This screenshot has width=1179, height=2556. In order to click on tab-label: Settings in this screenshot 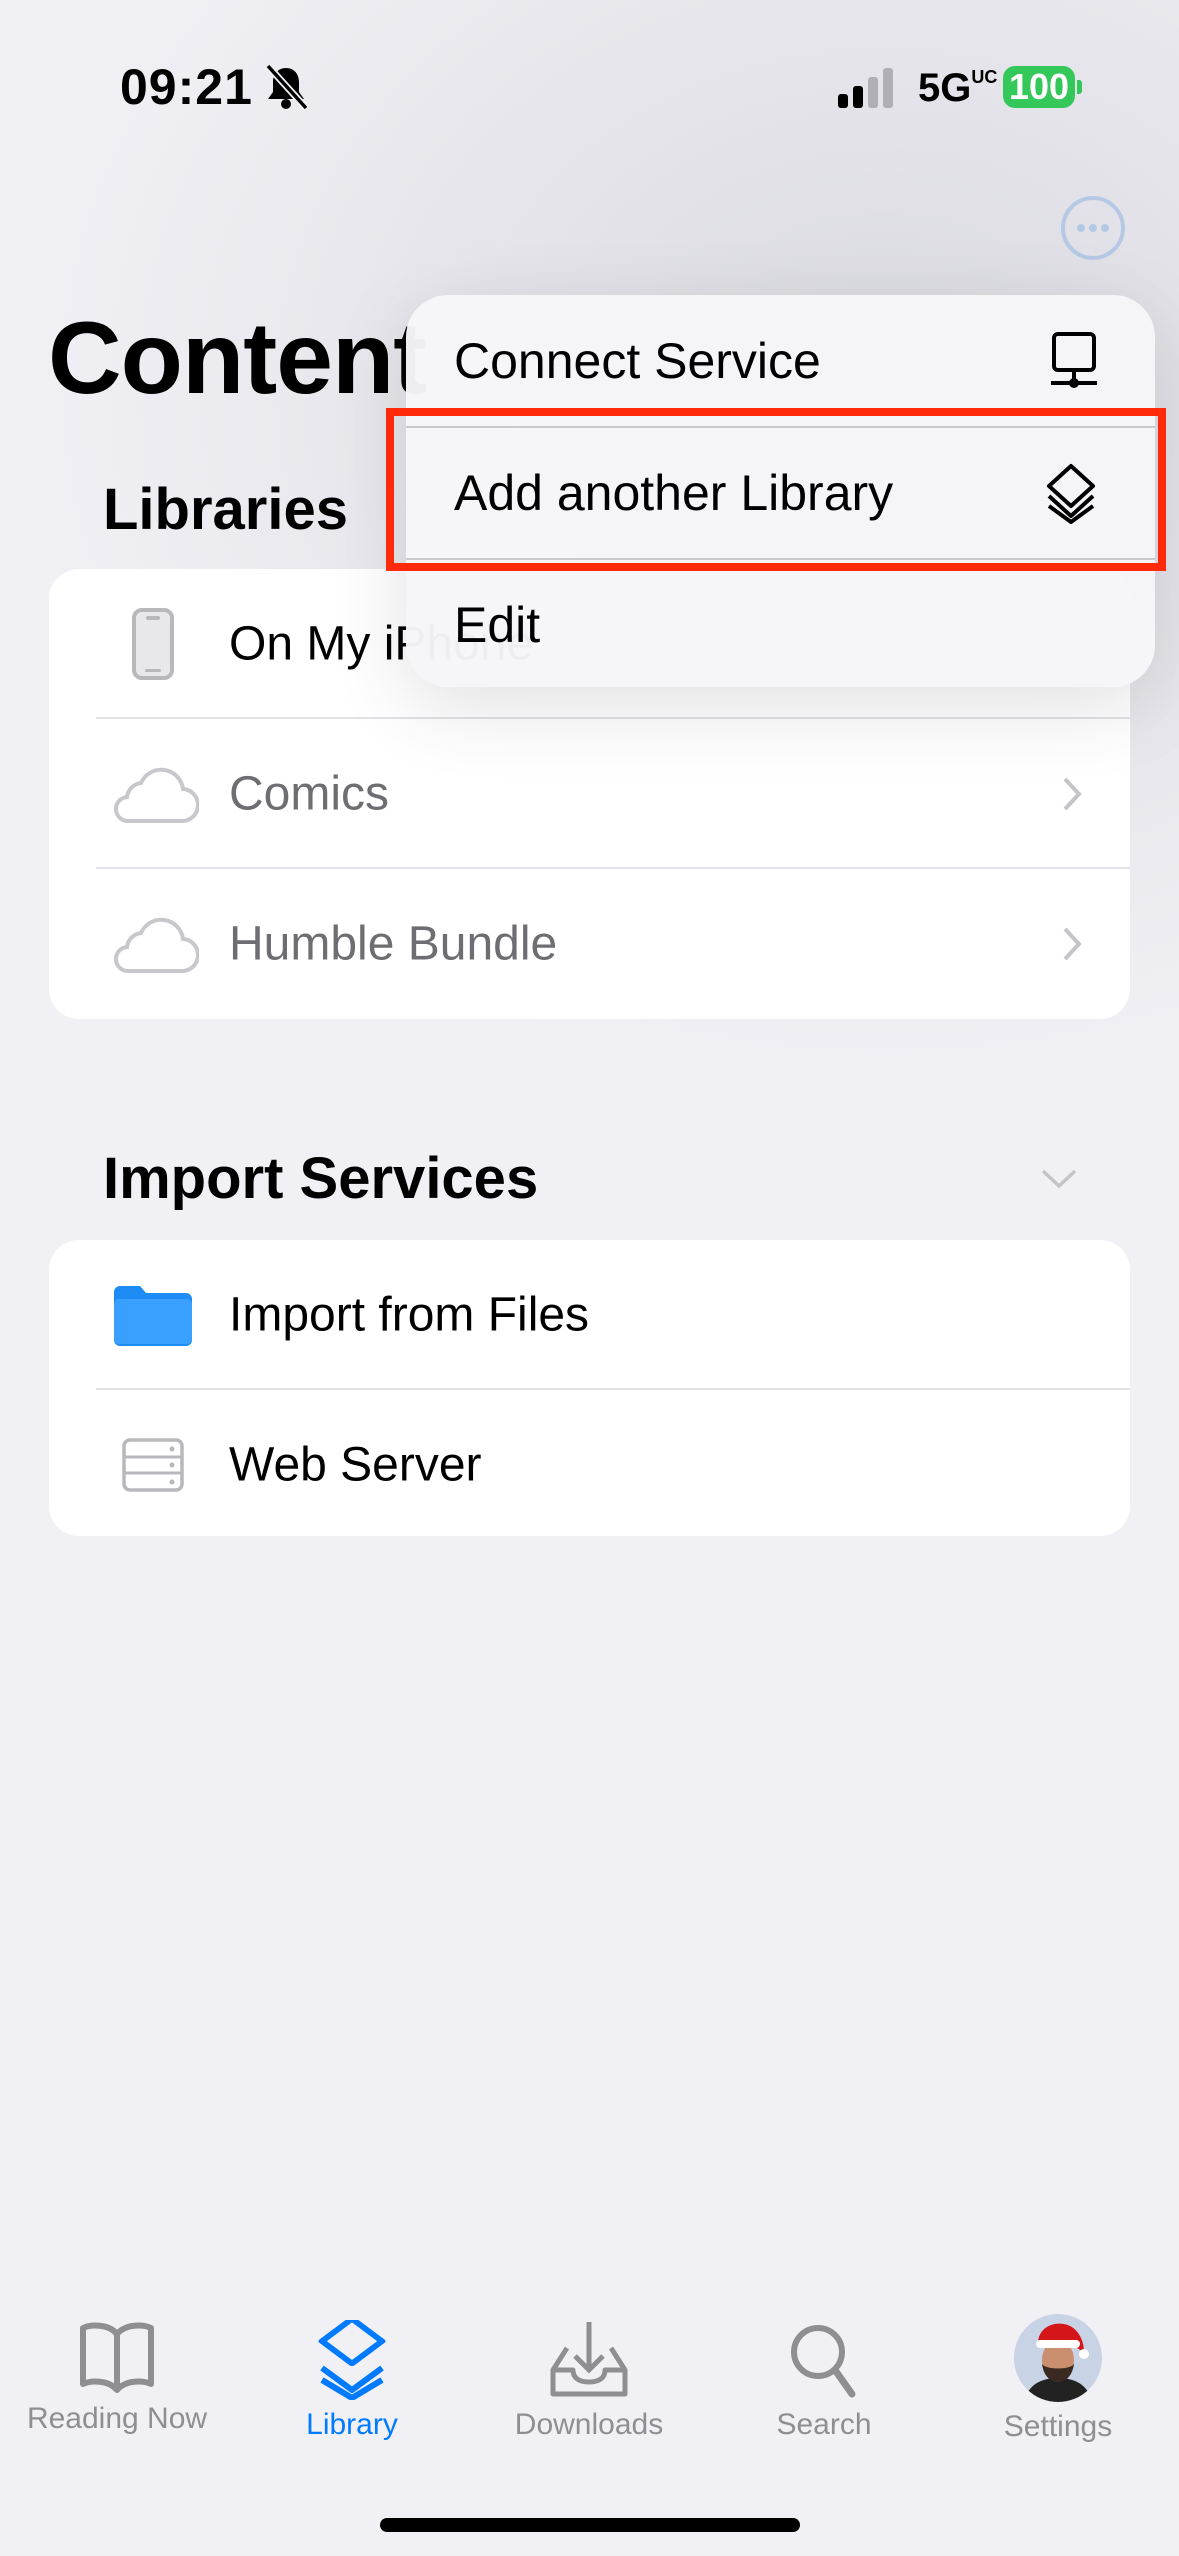, I will do `click(1058, 2426)`.